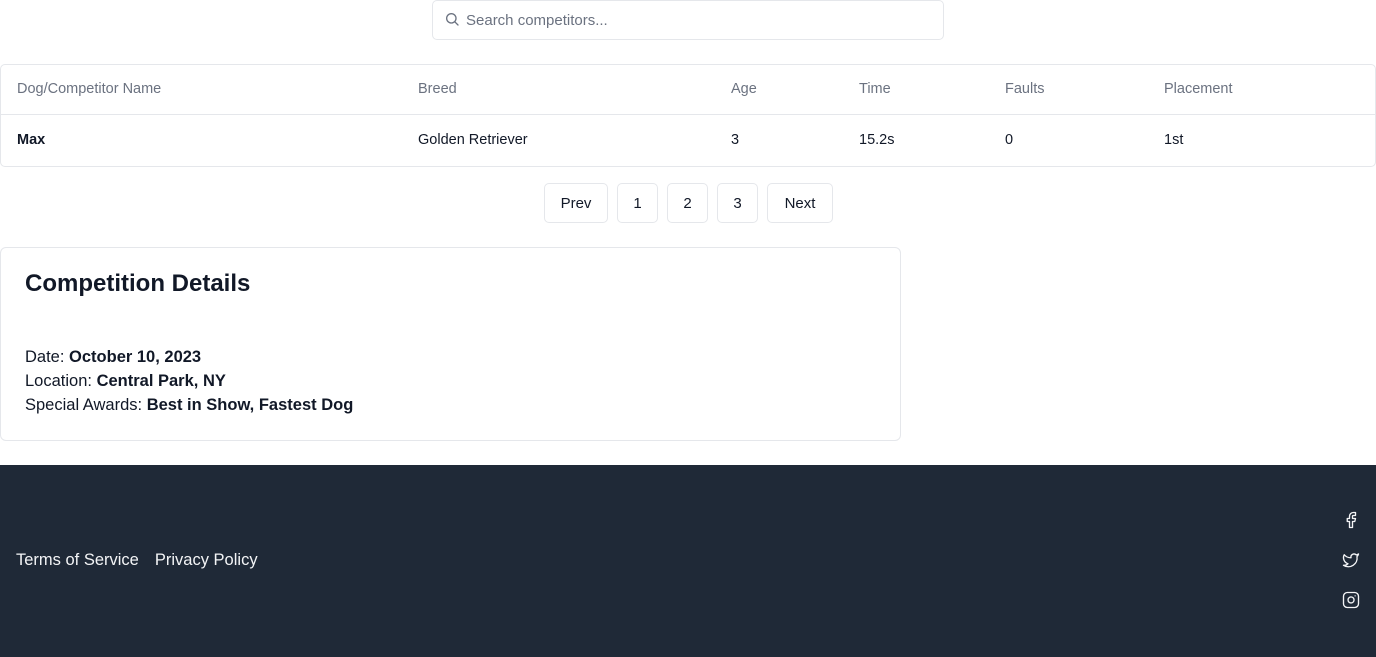 Image resolution: width=1376 pixels, height=657 pixels. I want to click on column-header-age: Age, so click(779, 90).